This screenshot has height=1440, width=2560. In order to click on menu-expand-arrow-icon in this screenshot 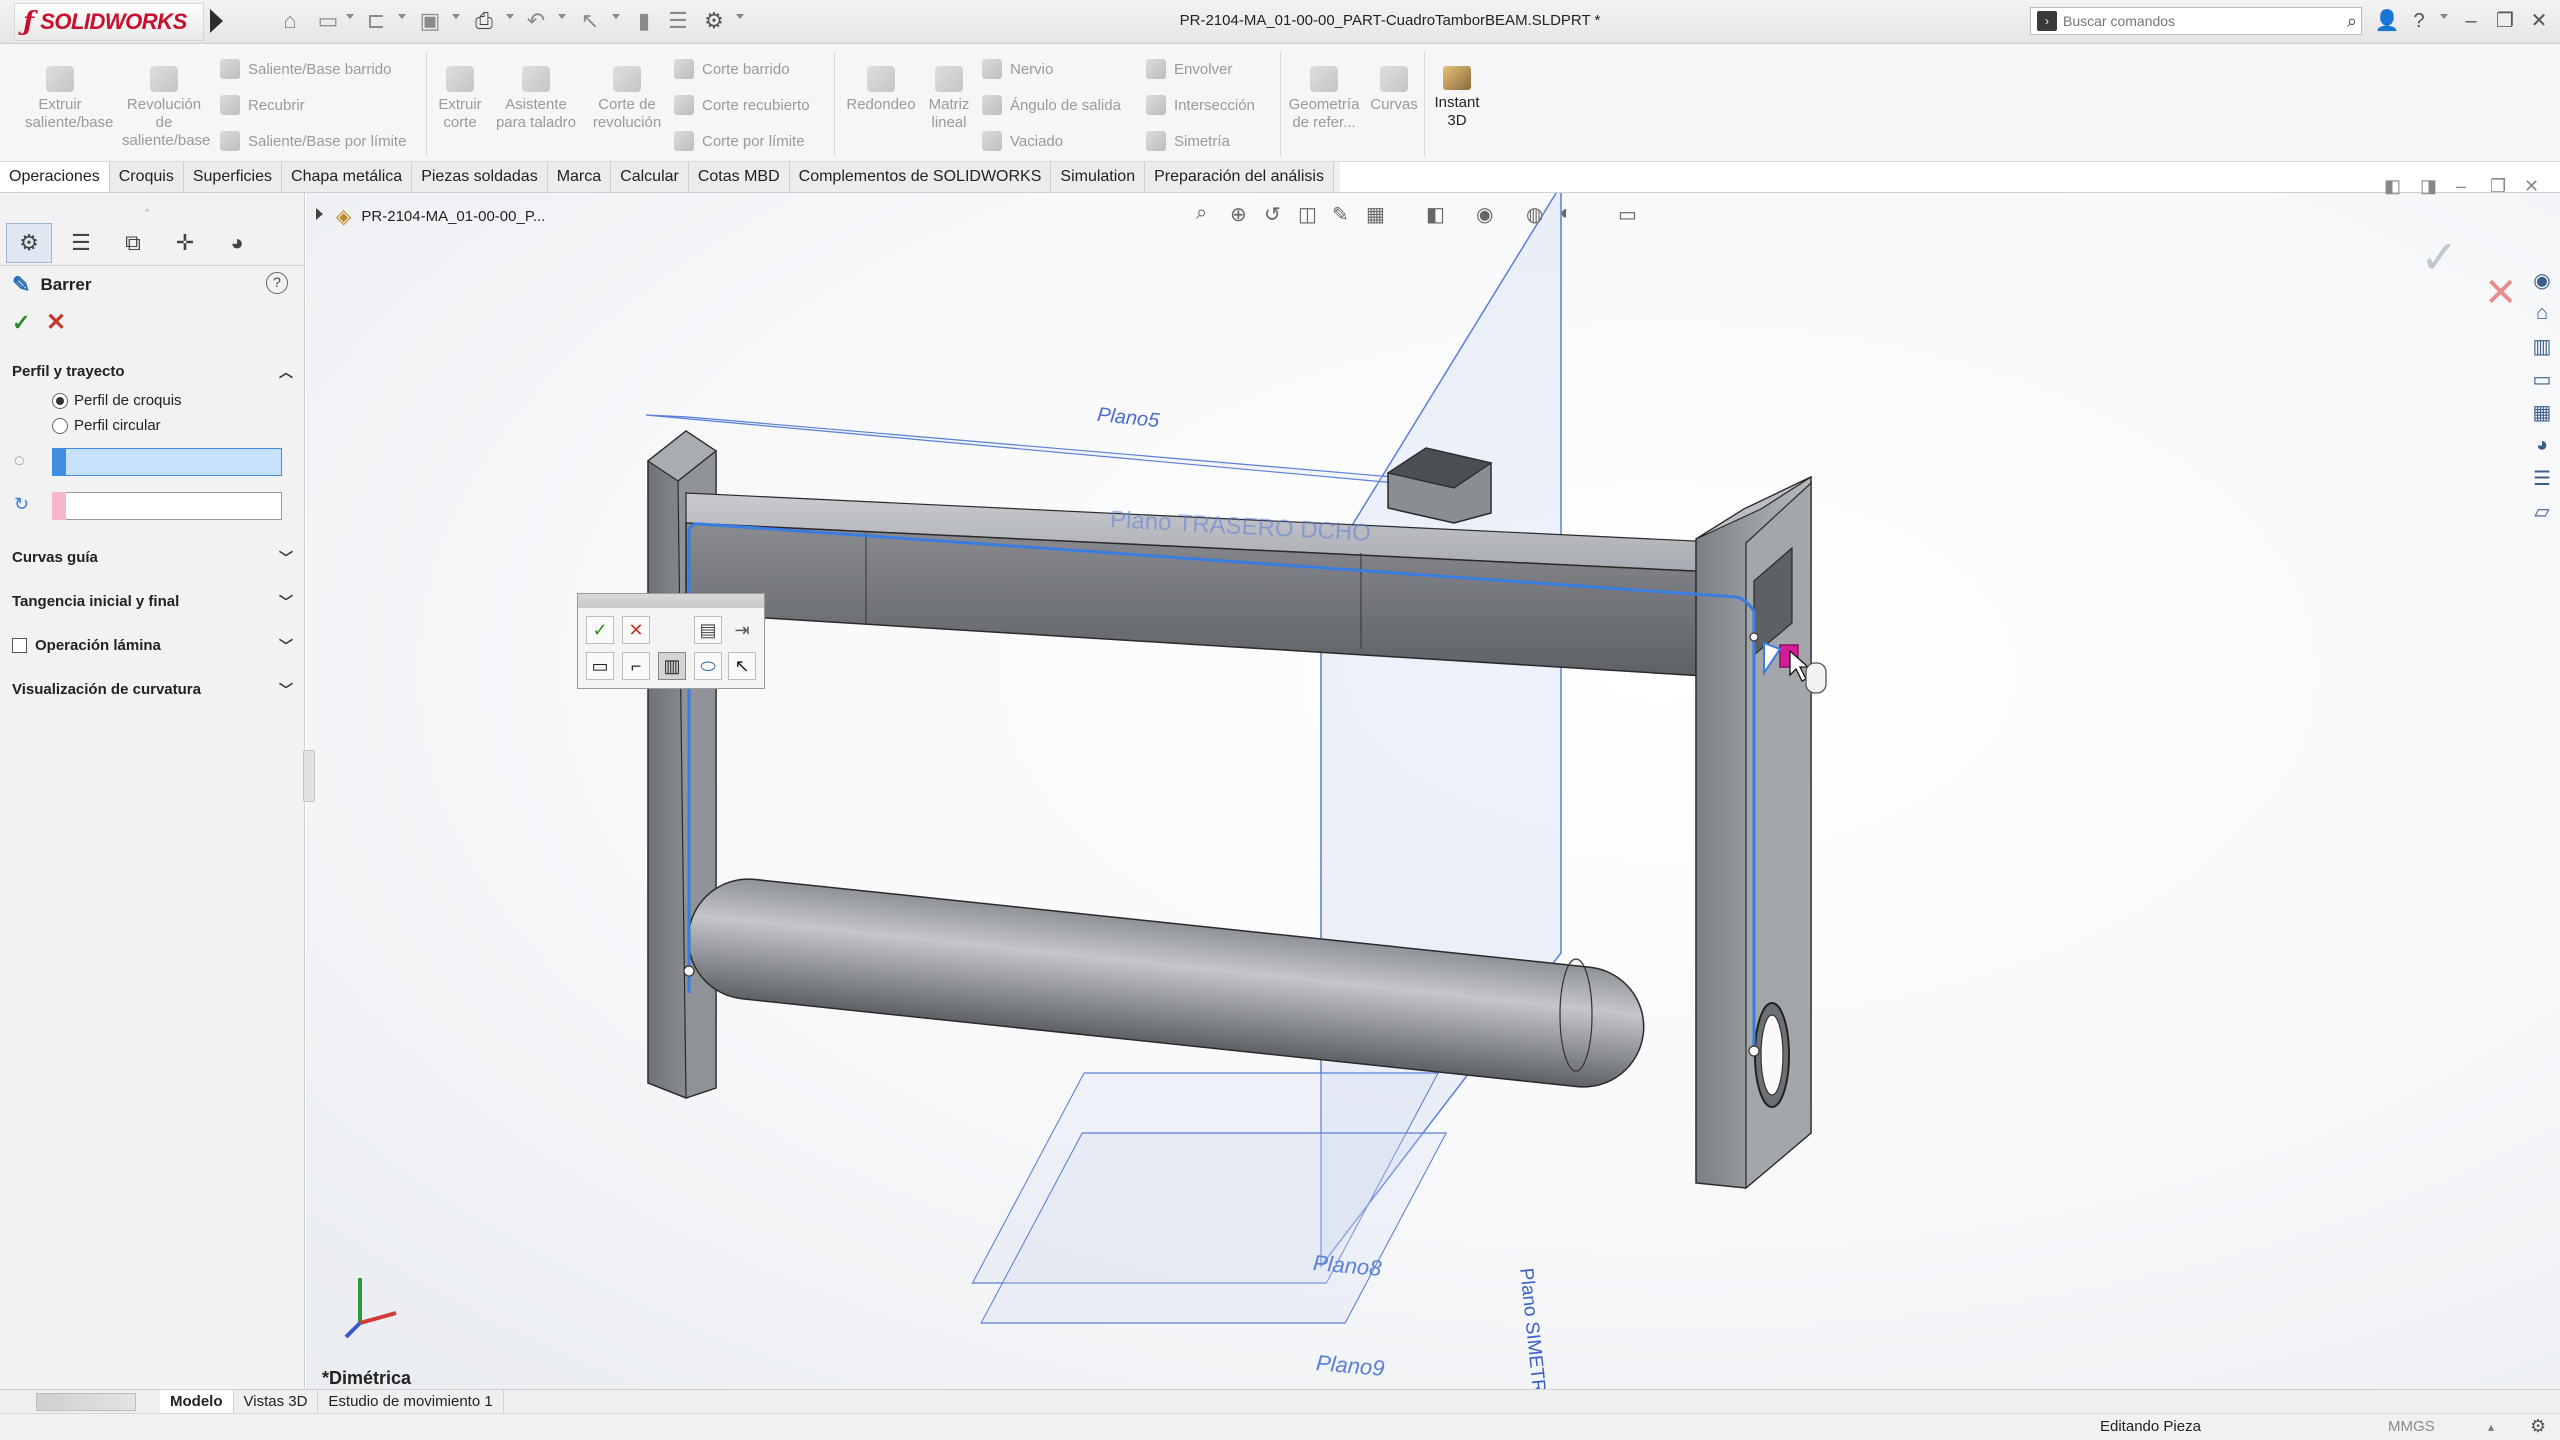, I will do `click(216, 21)`.